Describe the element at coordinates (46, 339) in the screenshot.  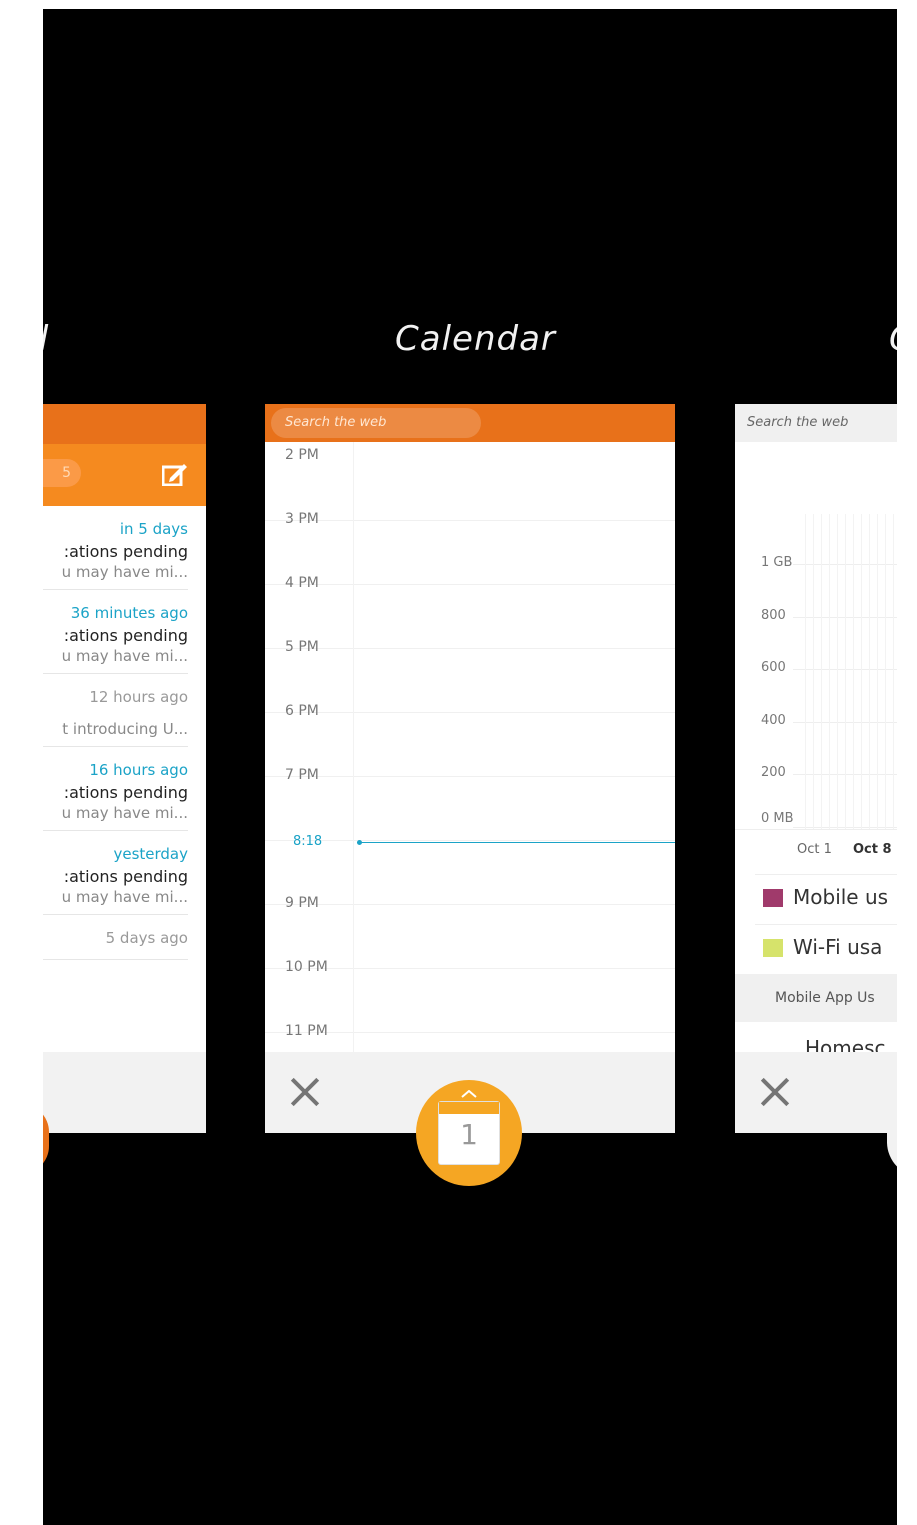
I see `app-title-left: l` at that location.